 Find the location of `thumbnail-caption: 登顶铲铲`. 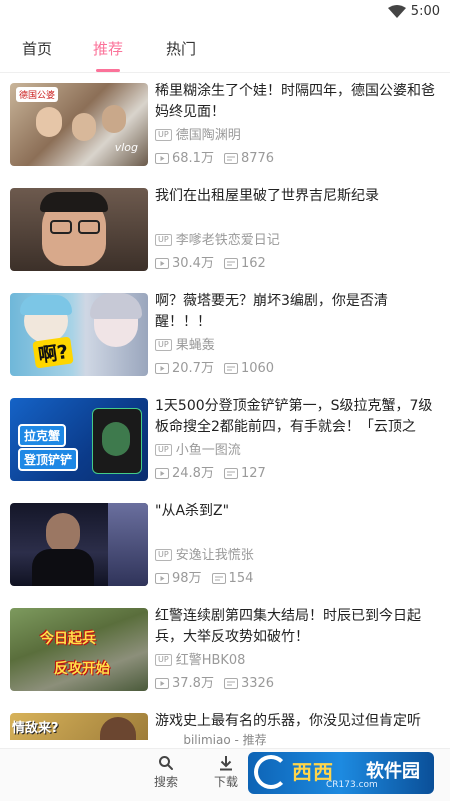

thumbnail-caption: 登顶铲铲 is located at coordinates (48, 459).